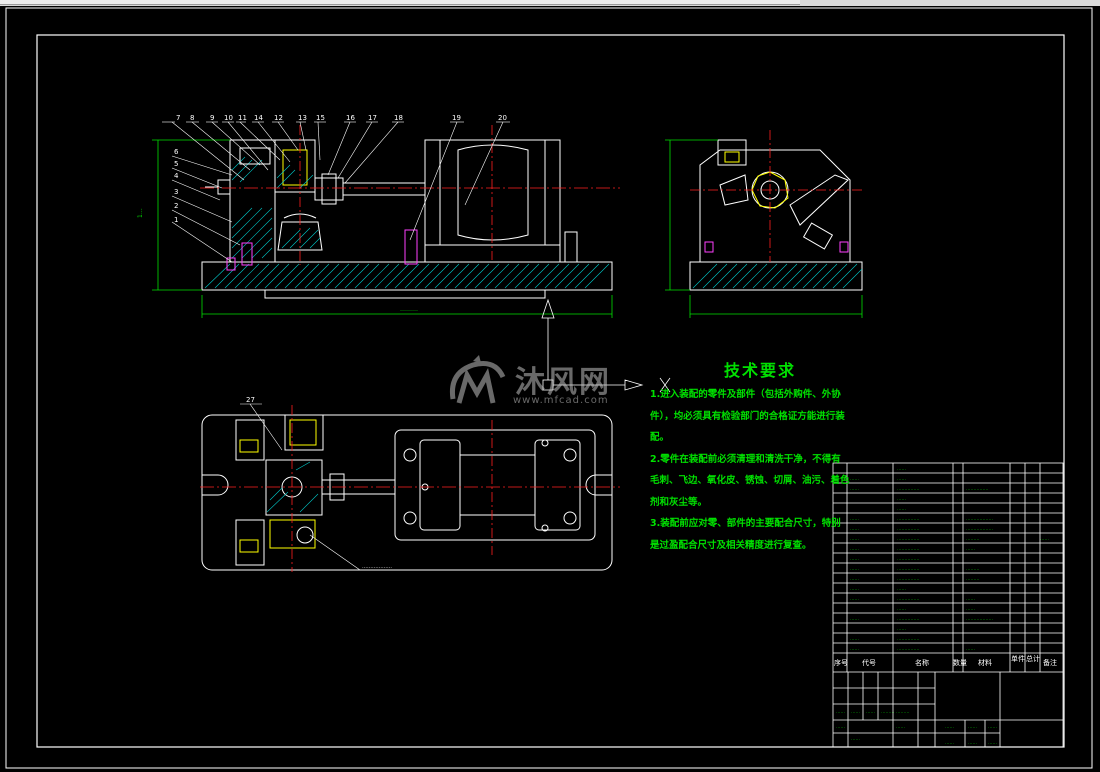 The height and width of the screenshot is (772, 1100). I want to click on side-view, so click(776, 215).